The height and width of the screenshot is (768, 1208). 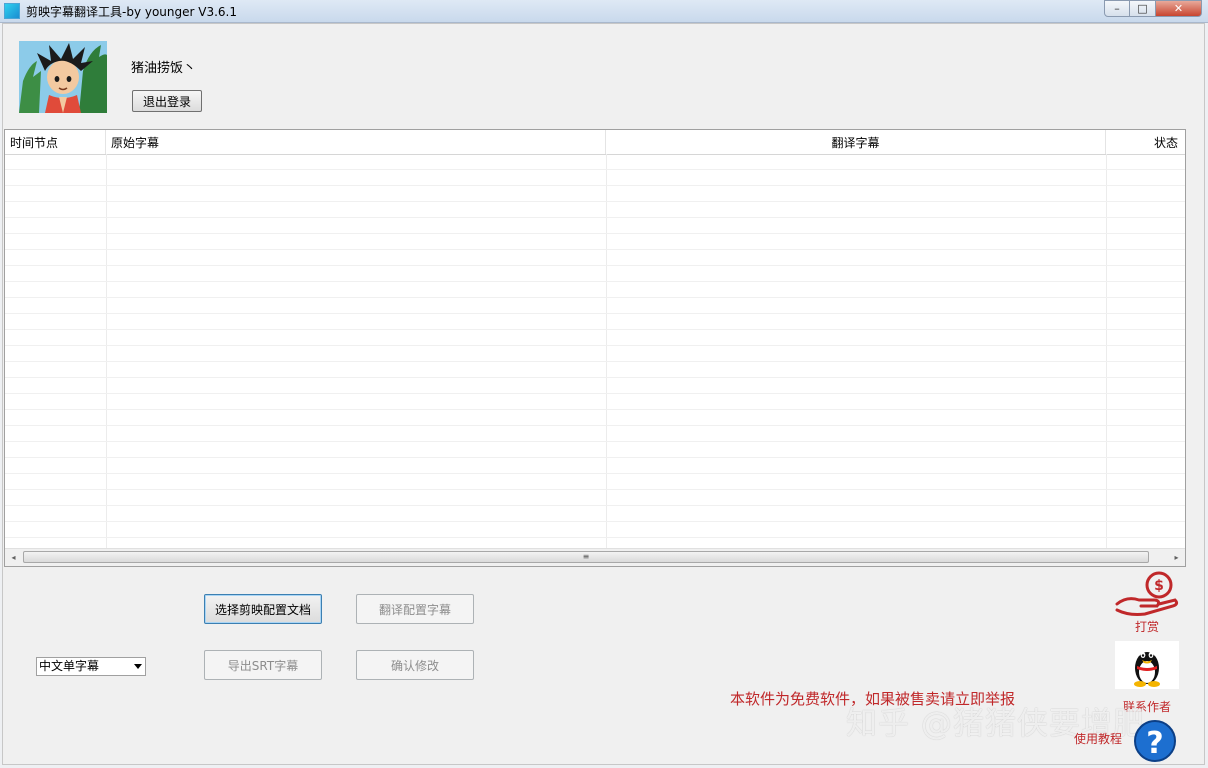 I want to click on scroll-thumb: ≡, so click(x=586, y=557).